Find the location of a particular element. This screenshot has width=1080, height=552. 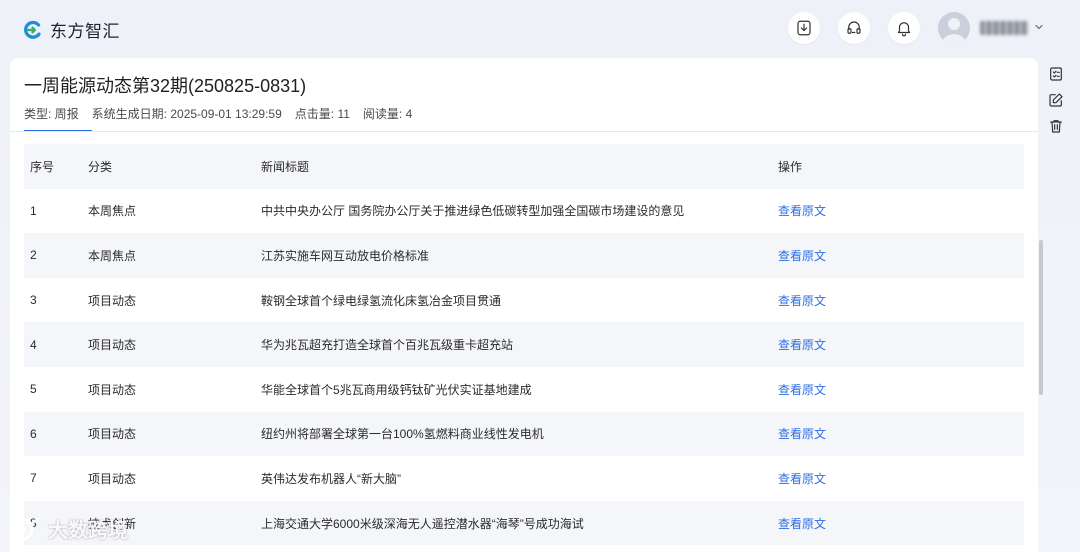

bell-icon is located at coordinates (904, 29).